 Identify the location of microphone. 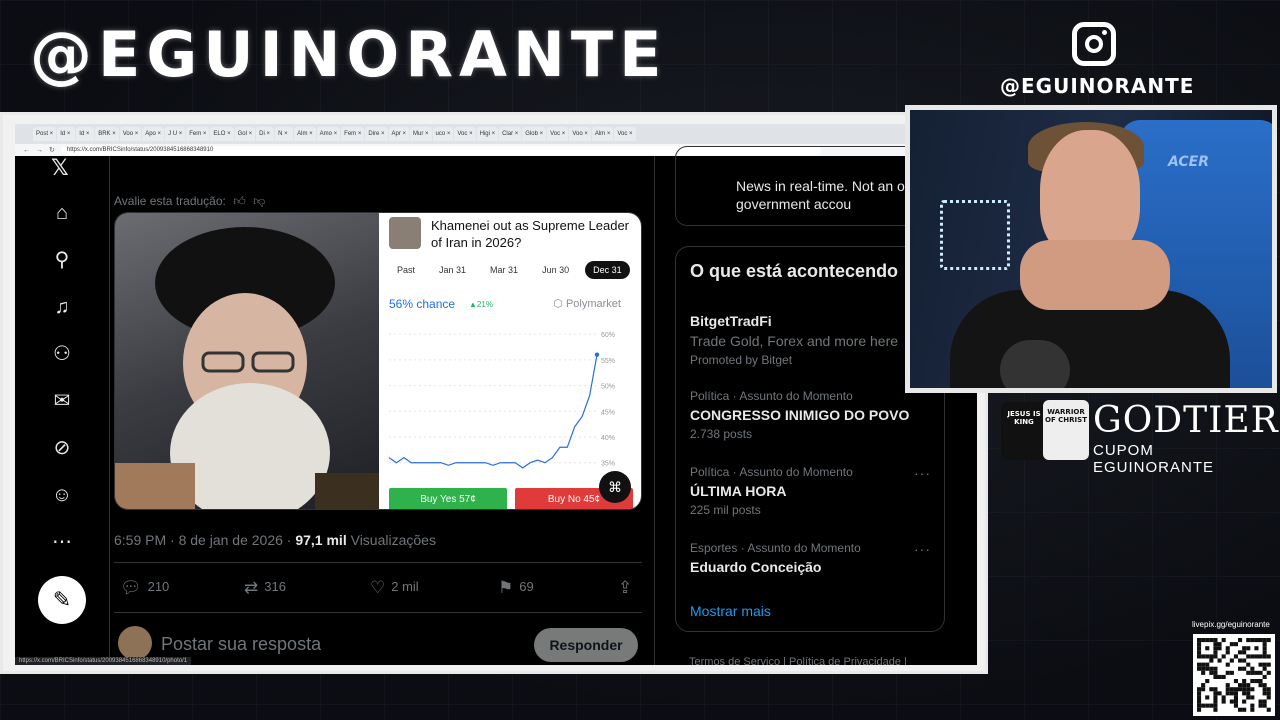
(1035, 364).